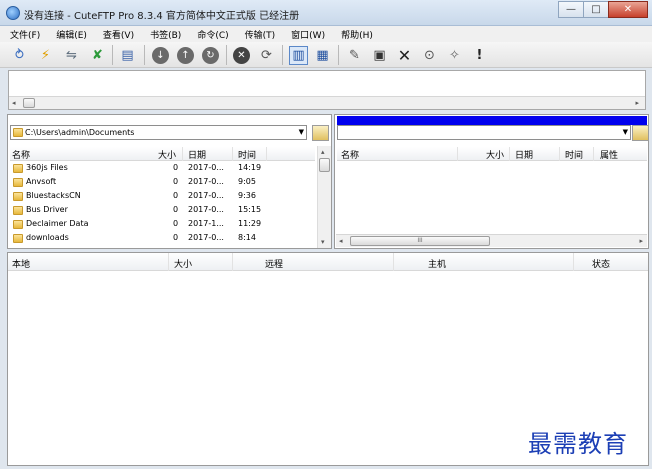 This screenshot has width=652, height=469. I want to click on refresh-icon: ⟳, so click(266, 55).